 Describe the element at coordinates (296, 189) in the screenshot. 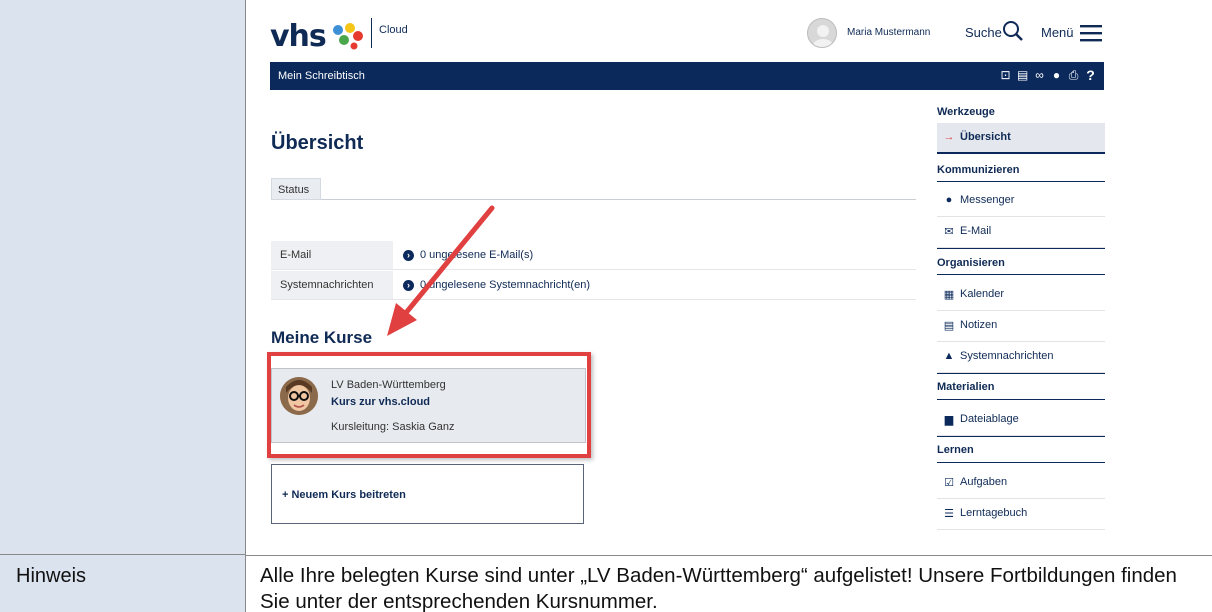

I see `tab-status: Status` at that location.